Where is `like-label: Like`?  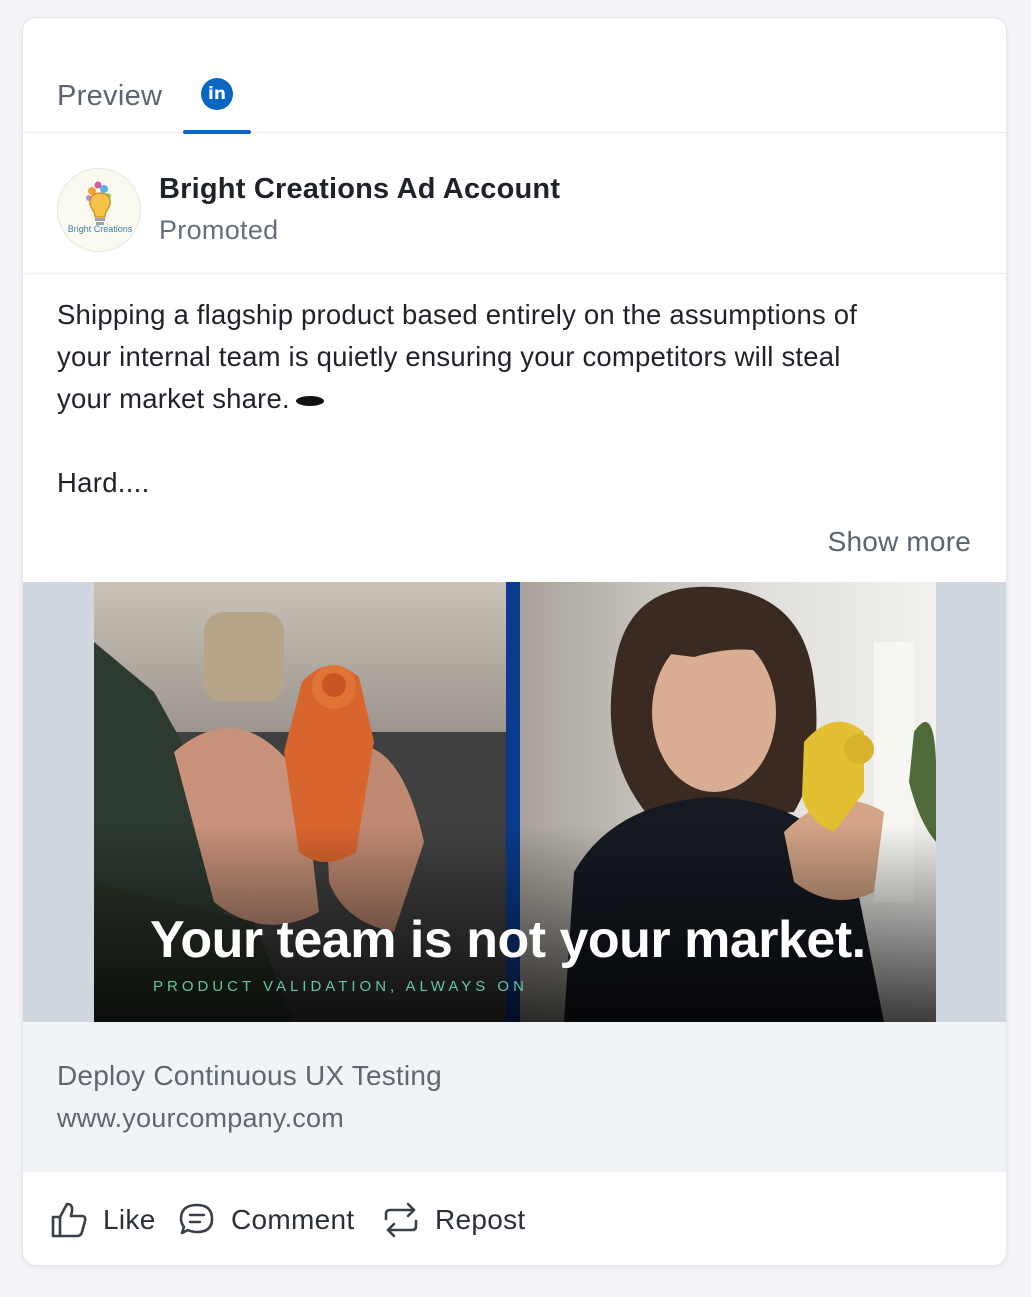 like-label: Like is located at coordinates (129, 1219).